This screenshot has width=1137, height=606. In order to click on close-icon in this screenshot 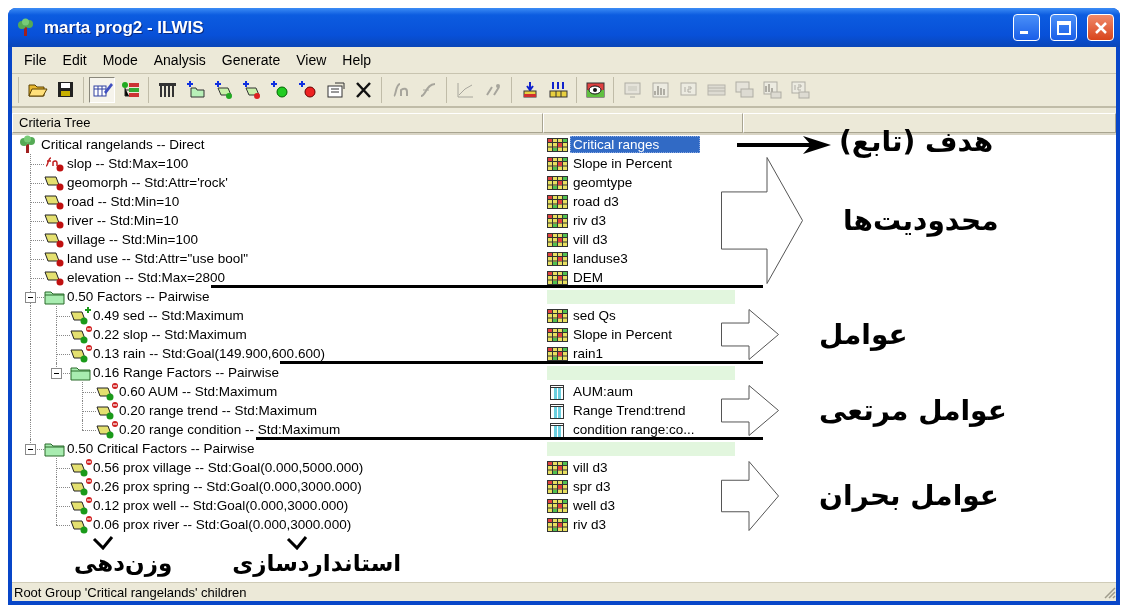, I will do `click(1100, 27)`.